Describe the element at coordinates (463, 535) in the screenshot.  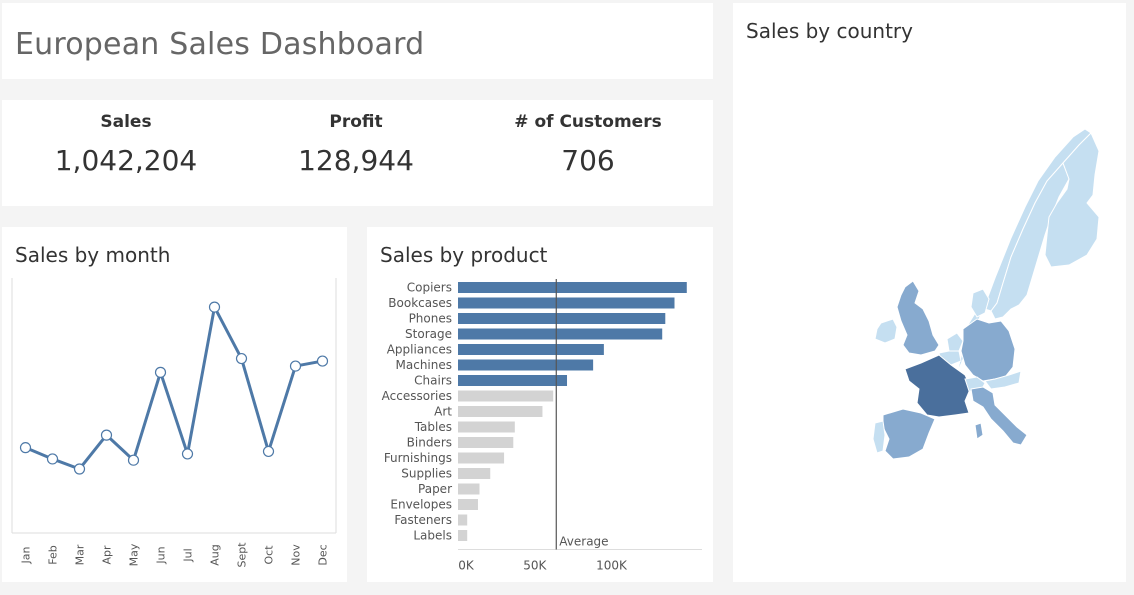
I see `bar-labels` at that location.